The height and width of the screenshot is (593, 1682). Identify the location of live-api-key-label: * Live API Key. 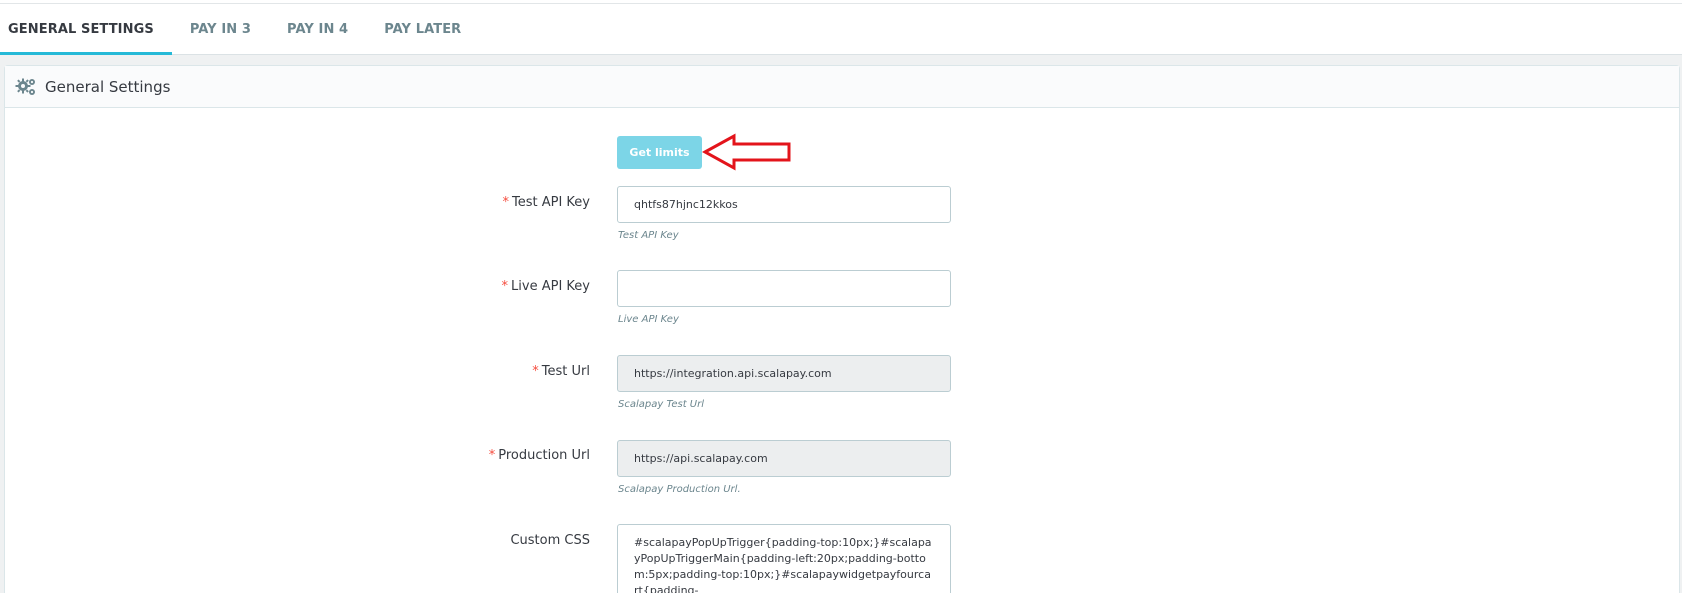
(295, 286).